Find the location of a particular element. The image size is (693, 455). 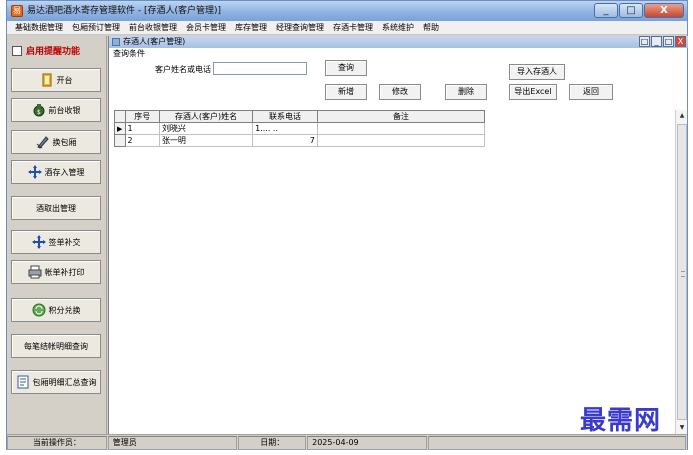

sign-bill-label: 签单补交 is located at coordinates (64, 242).